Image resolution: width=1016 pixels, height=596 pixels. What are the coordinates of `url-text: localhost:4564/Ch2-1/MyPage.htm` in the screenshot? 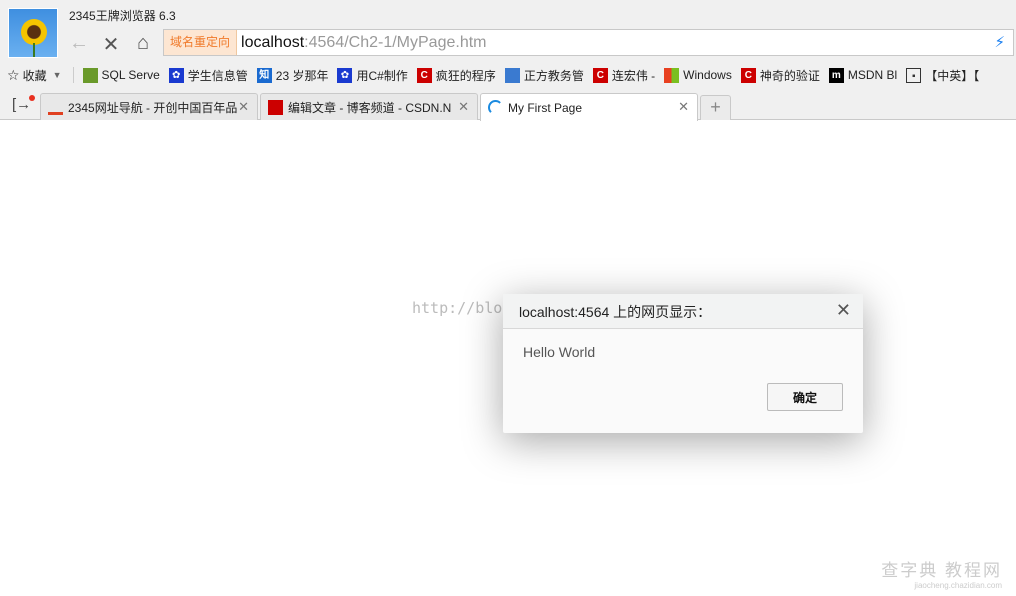 It's located at (361, 43).